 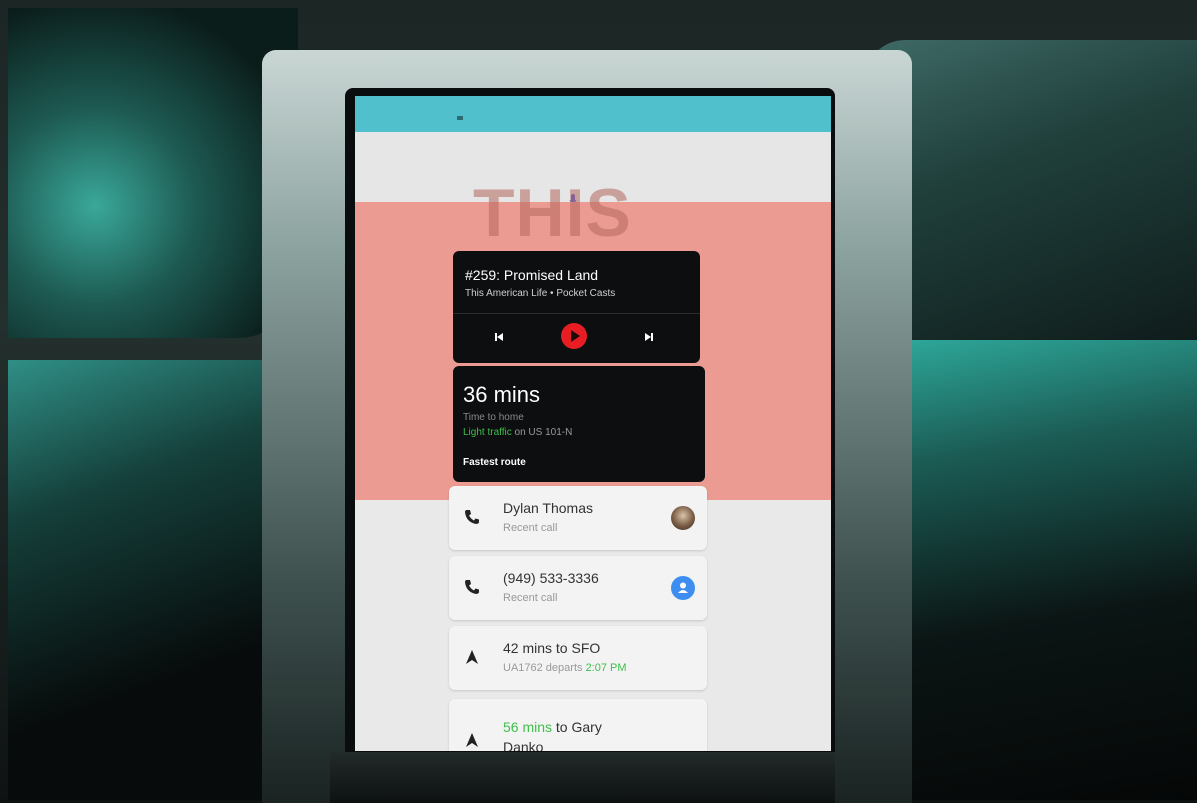 I want to click on trip-destination: to Gary, so click(x=577, y=727).